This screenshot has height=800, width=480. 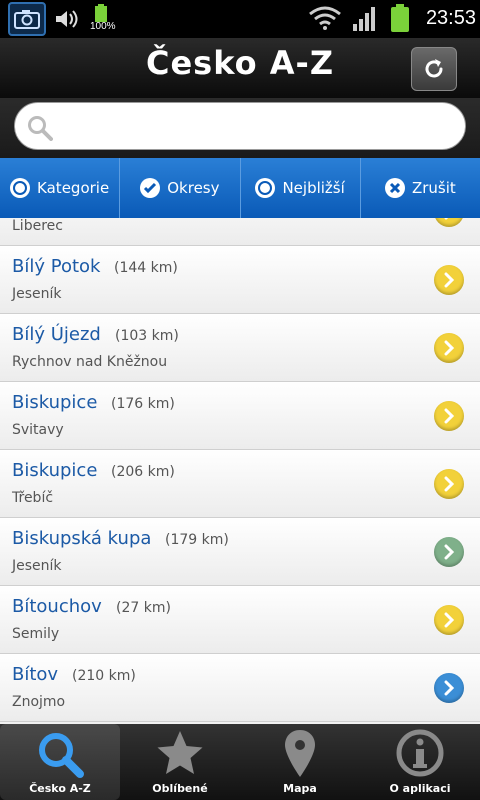 I want to click on battery-icon, so click(x=400, y=18).